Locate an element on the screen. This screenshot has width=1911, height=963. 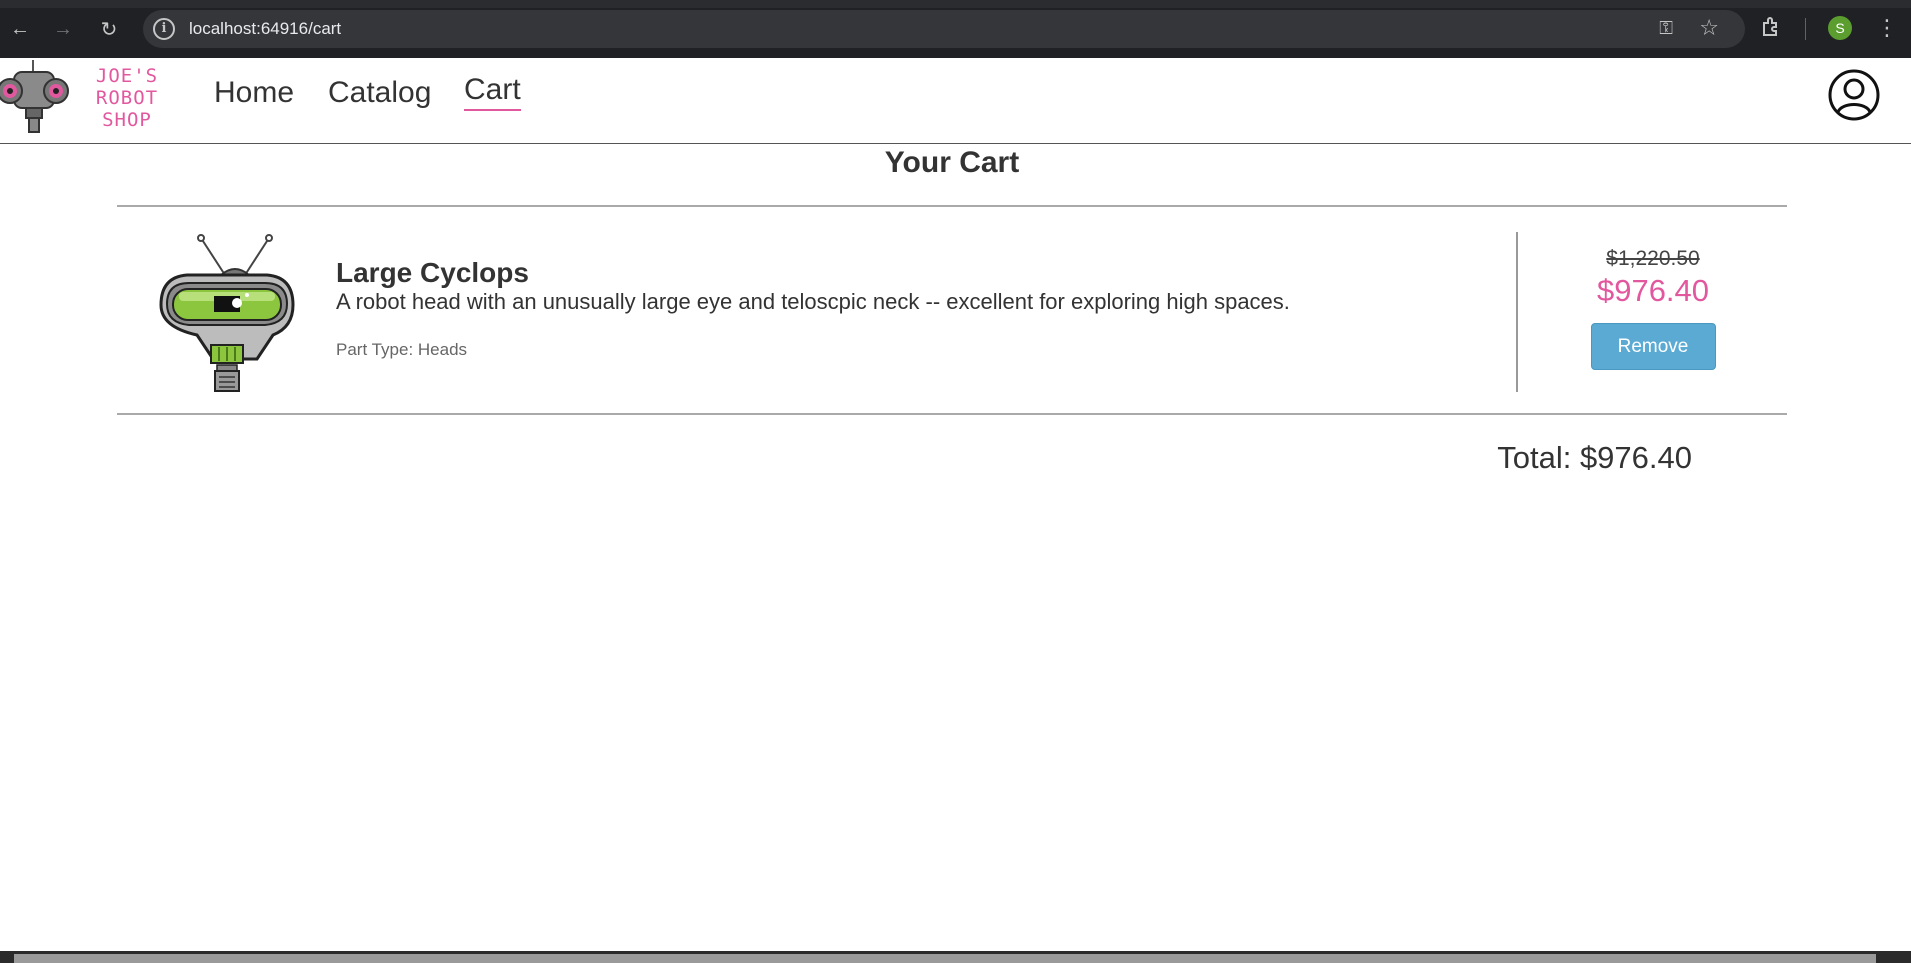
scrollbar-thumb is located at coordinates (945, 958).